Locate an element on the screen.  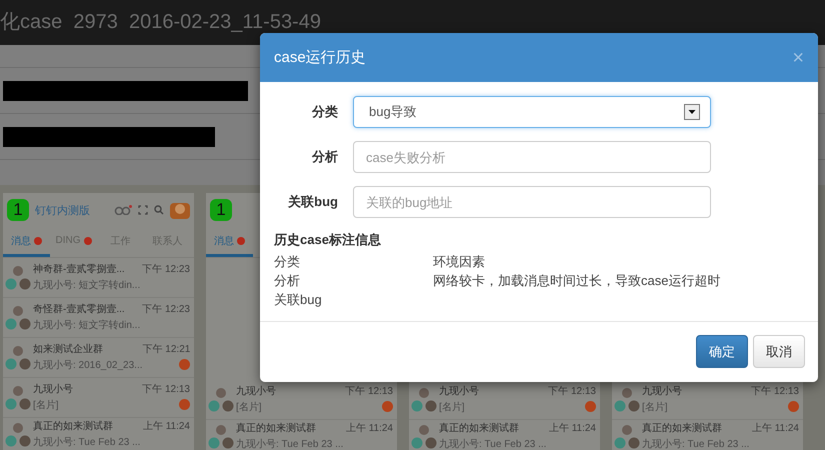
chat-name: 如来测试企业群 is located at coordinates (68, 349).